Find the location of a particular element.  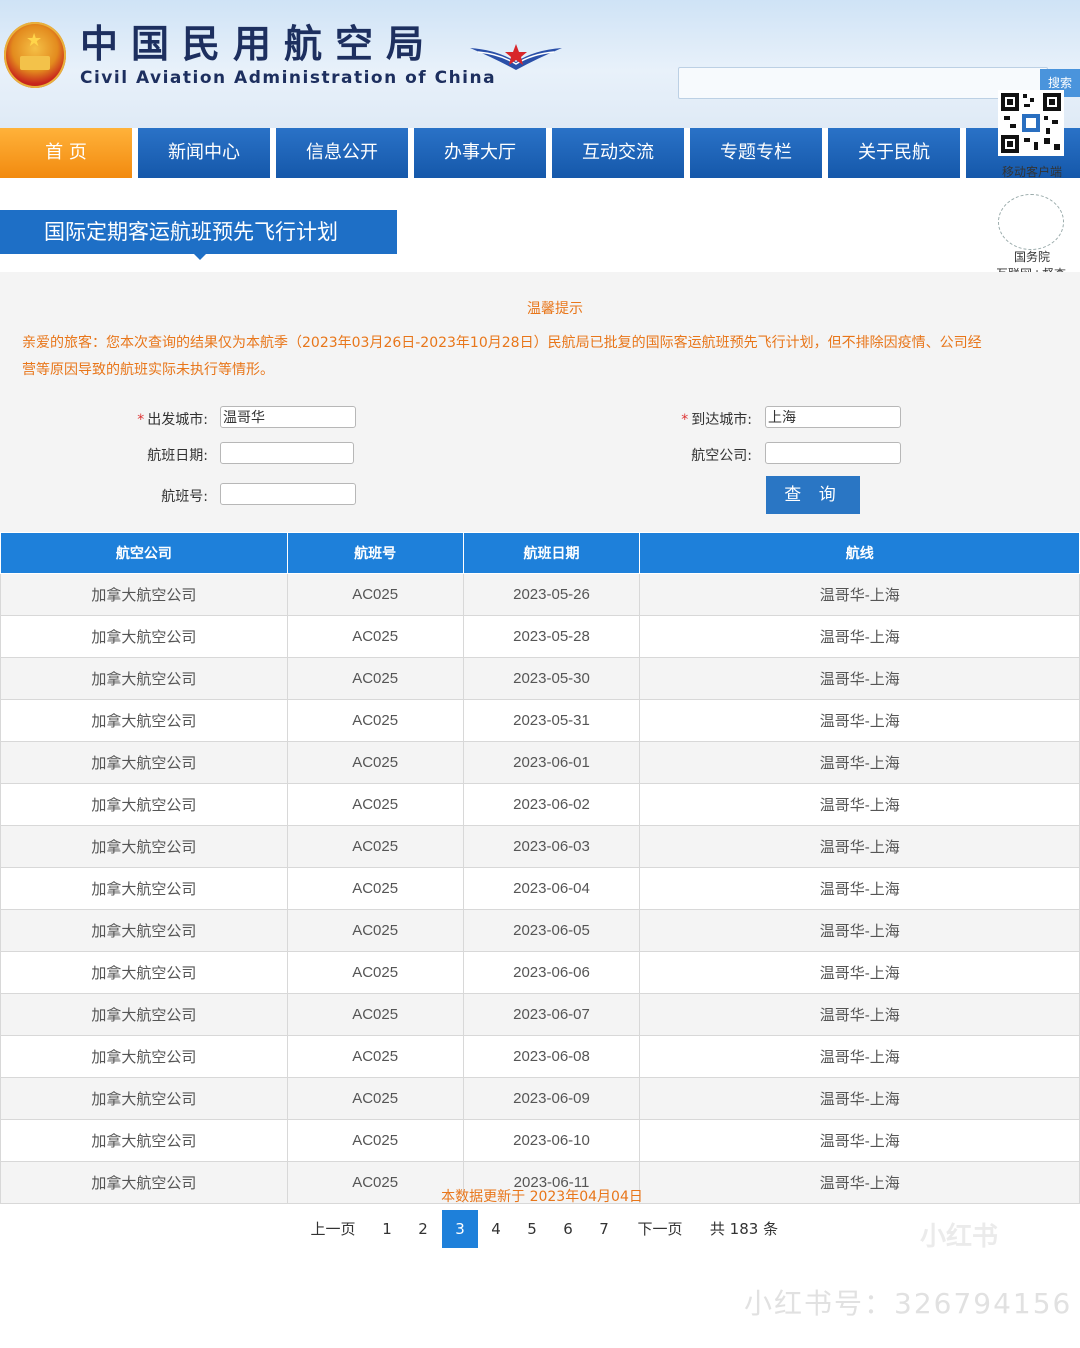

page-link-7: 7 is located at coordinates (604, 1229).